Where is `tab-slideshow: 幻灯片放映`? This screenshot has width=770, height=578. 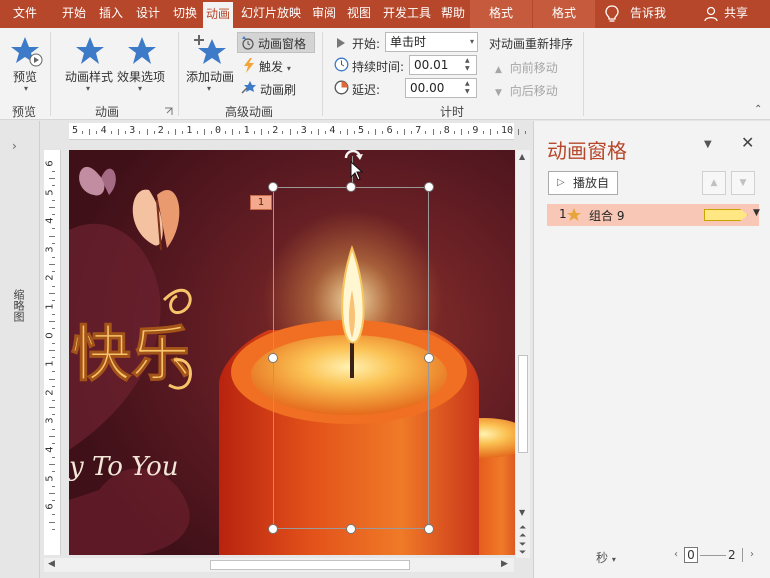
tab-slideshow: 幻灯片放映 is located at coordinates (271, 14).